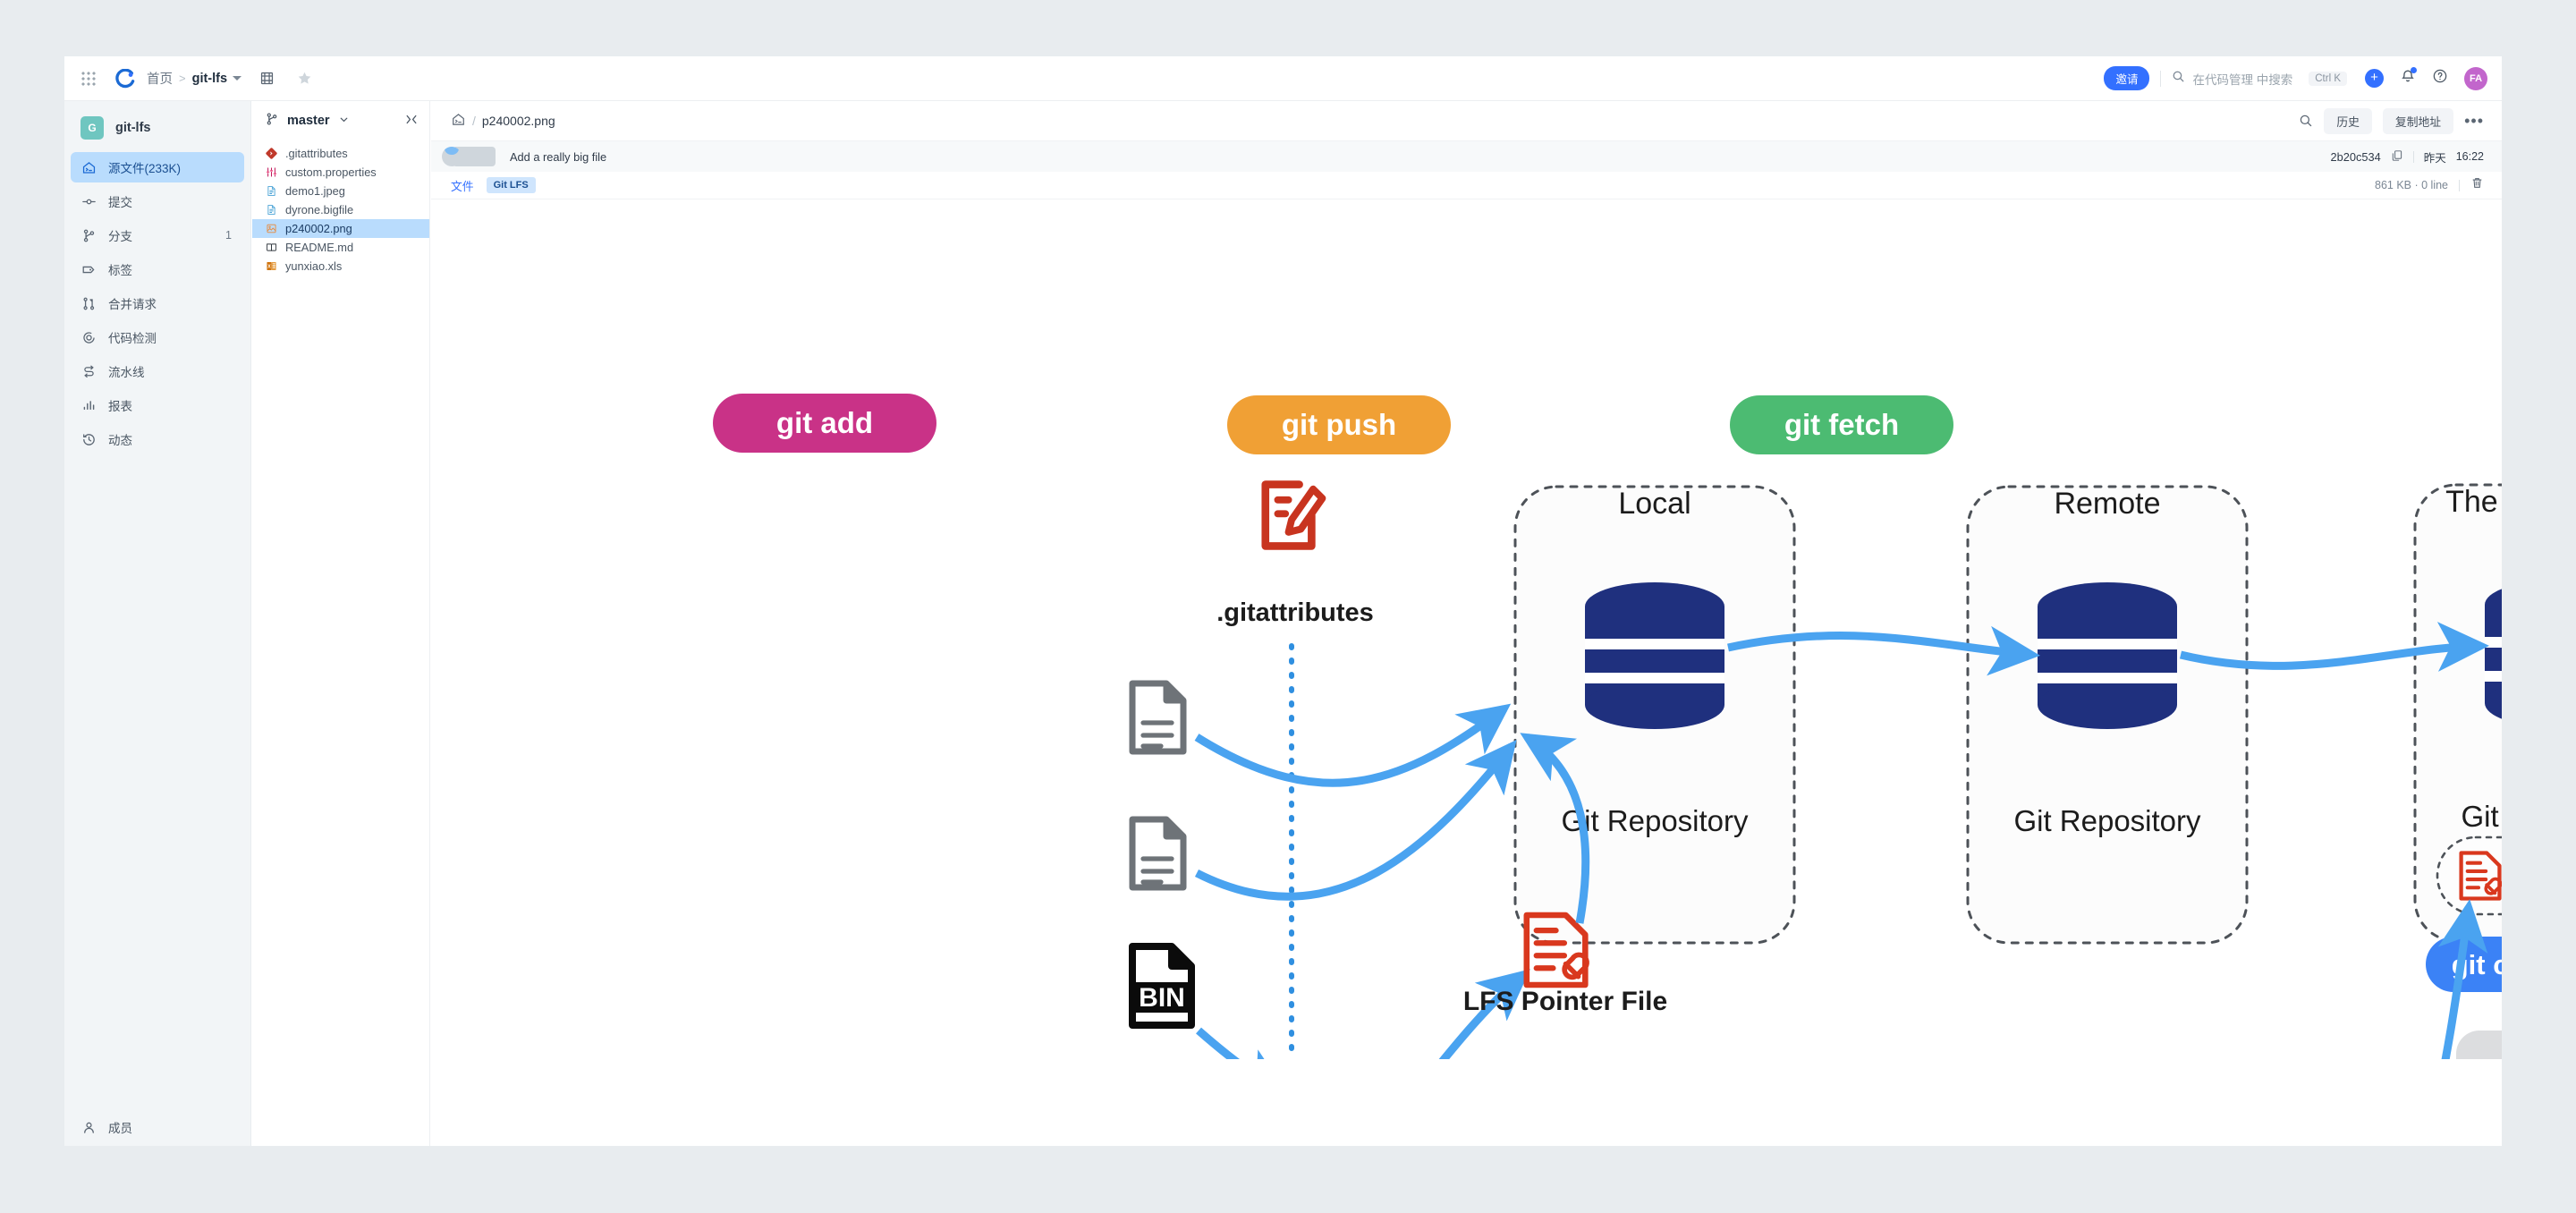 The width and height of the screenshot is (2576, 1213). What do you see at coordinates (2107, 504) in the screenshot?
I see `box-title: Remote` at bounding box center [2107, 504].